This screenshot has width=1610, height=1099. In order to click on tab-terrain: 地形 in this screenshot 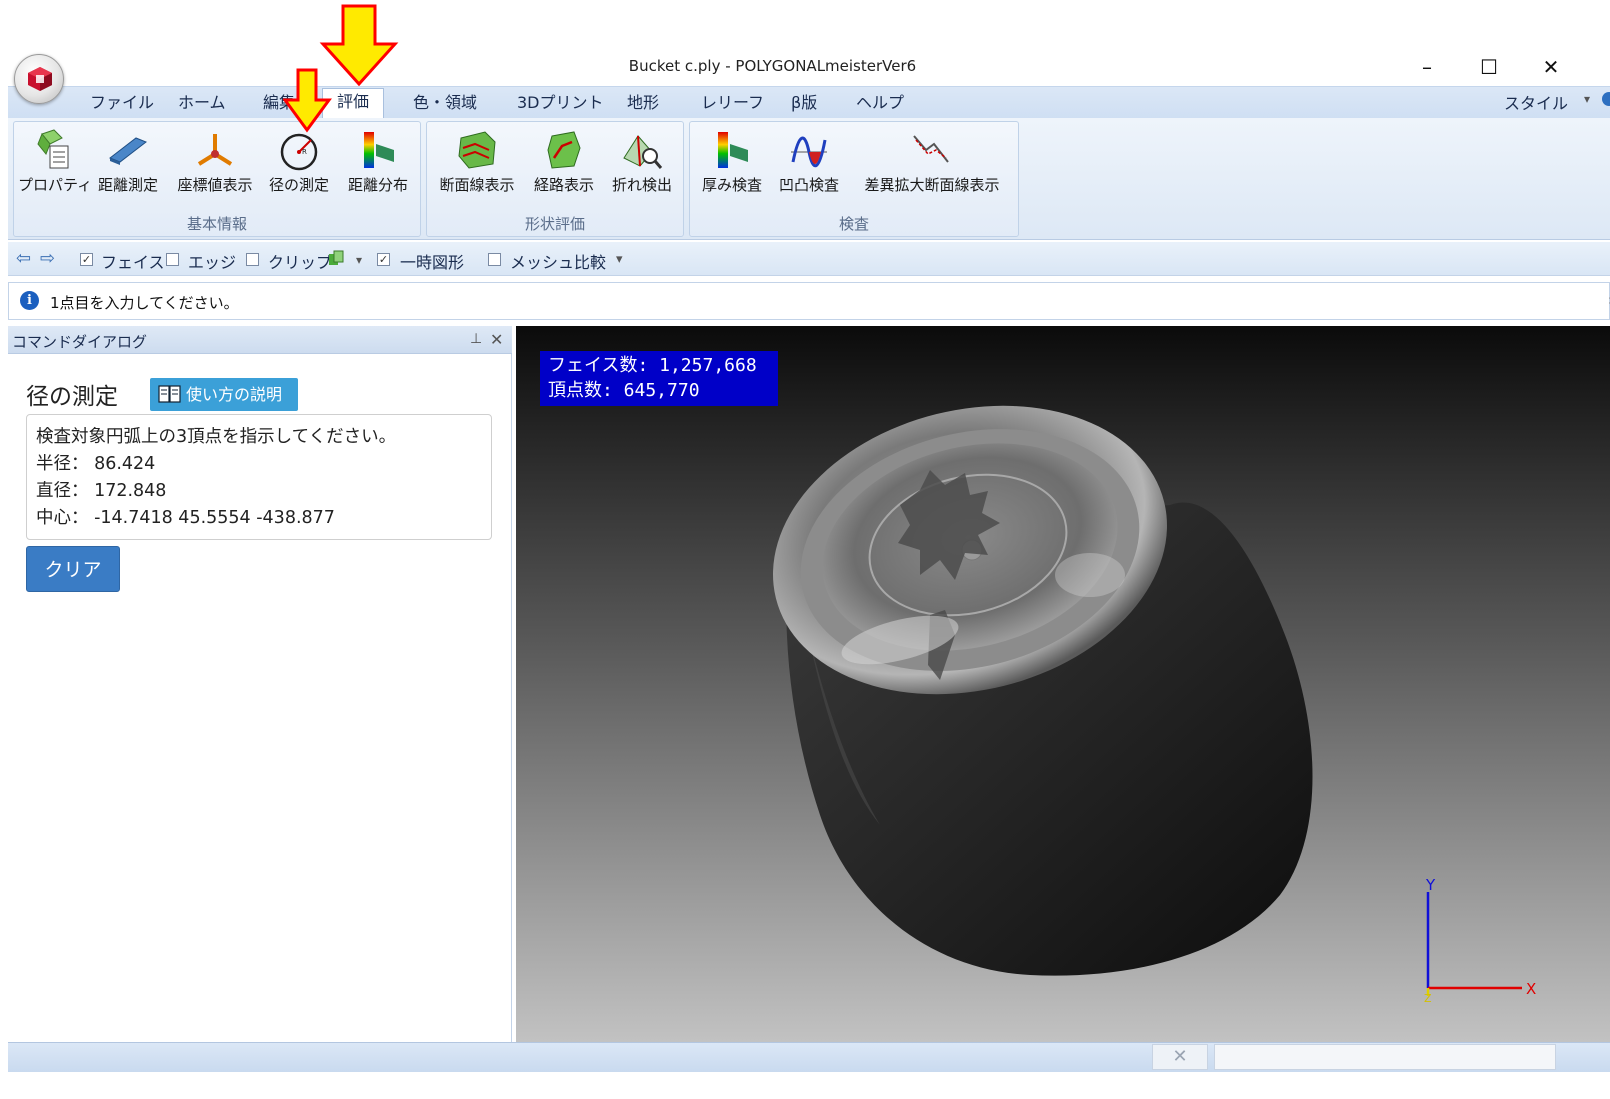, I will do `click(643, 104)`.